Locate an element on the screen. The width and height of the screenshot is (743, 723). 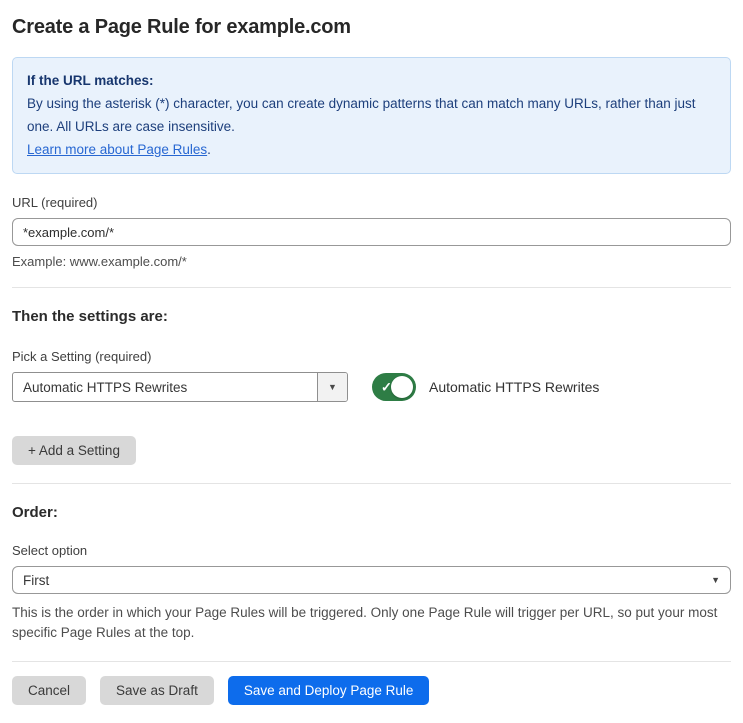
settings-section-heading: Then the settings are: is located at coordinates (90, 316).